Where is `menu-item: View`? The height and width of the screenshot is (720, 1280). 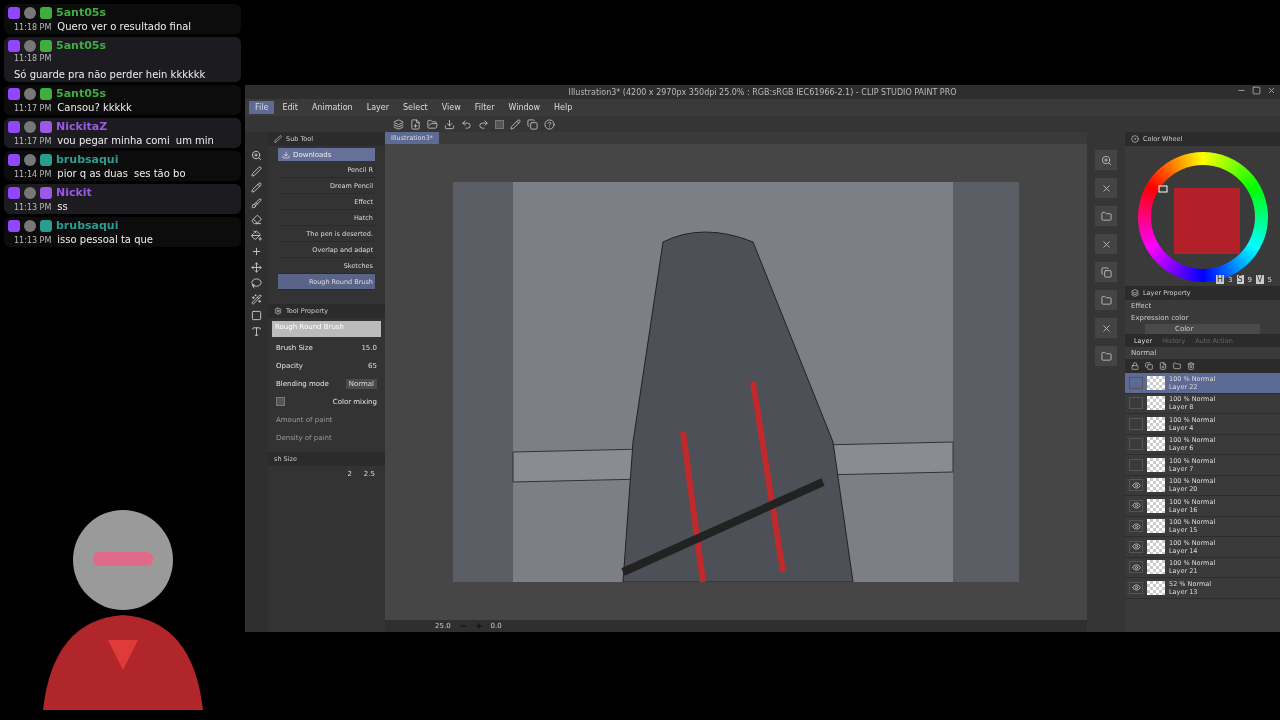
menu-item: View is located at coordinates (451, 107).